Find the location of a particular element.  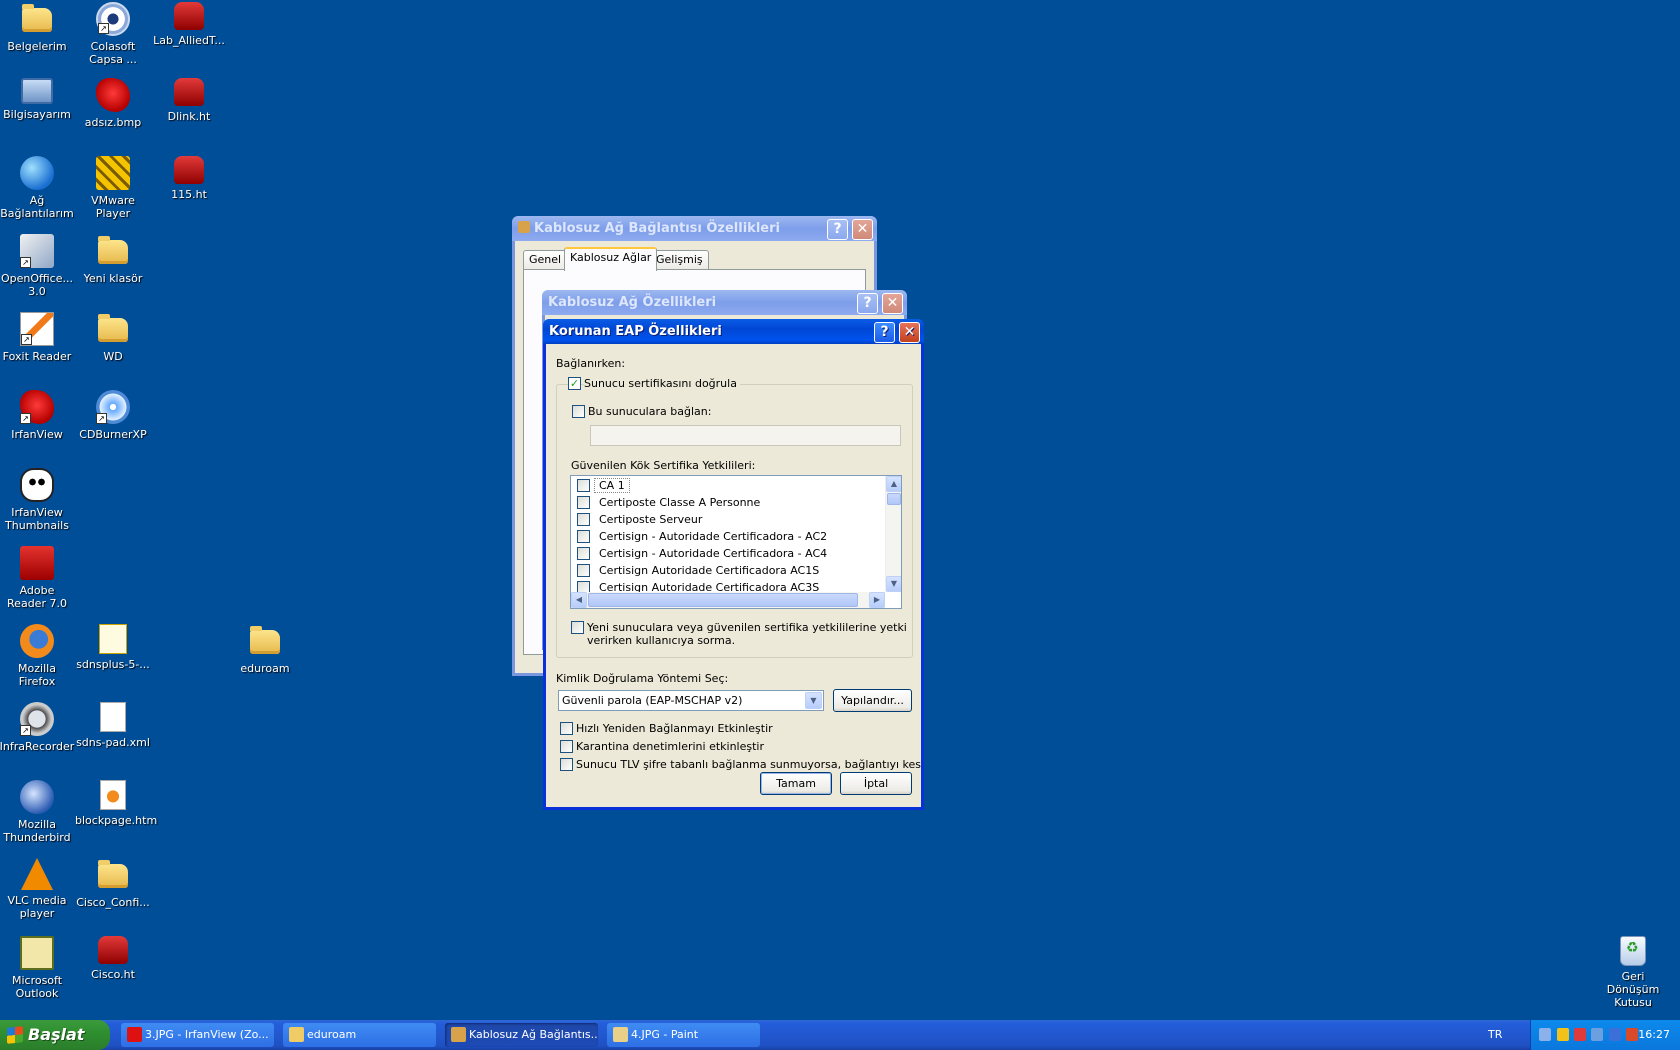

tab-kablosuz-aglar: Kablosuz Ağlar is located at coordinates (611, 259).